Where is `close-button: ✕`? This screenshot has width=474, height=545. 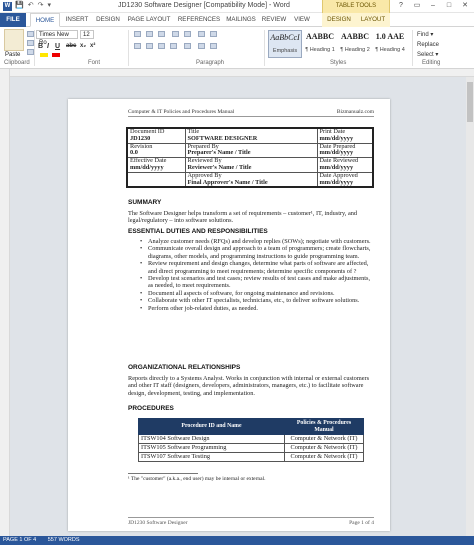 close-button: ✕ is located at coordinates (465, 6).